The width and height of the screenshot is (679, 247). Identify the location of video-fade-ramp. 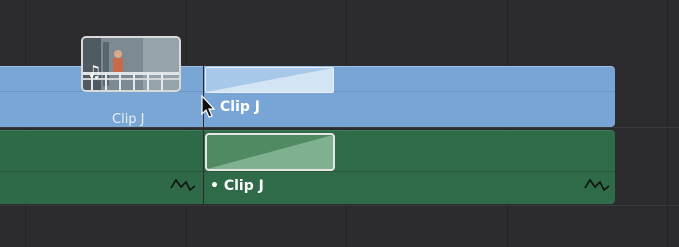
(269, 80).